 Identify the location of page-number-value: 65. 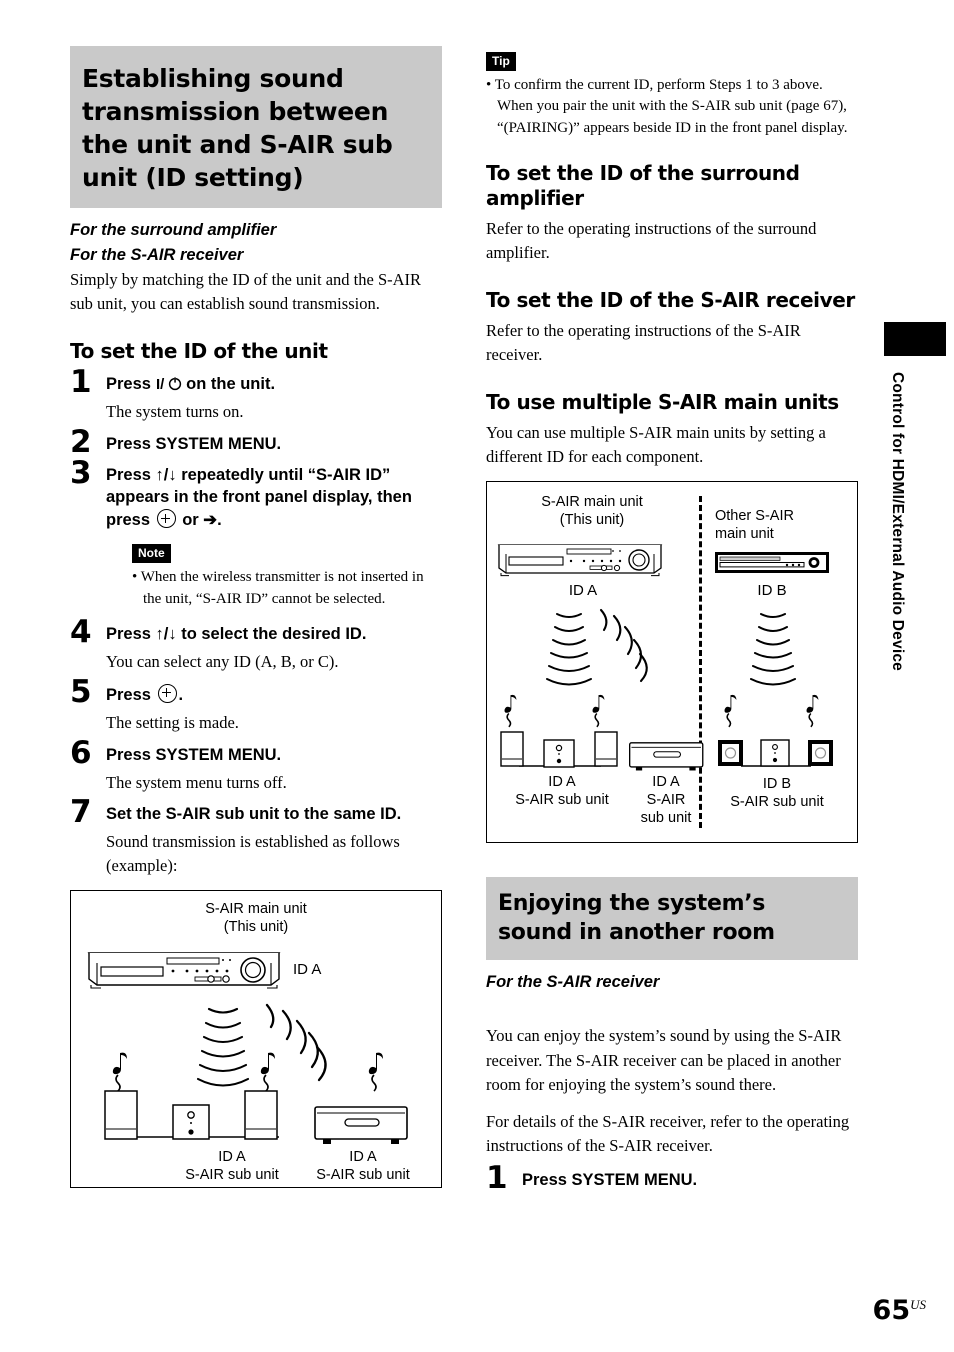
(891, 1310).